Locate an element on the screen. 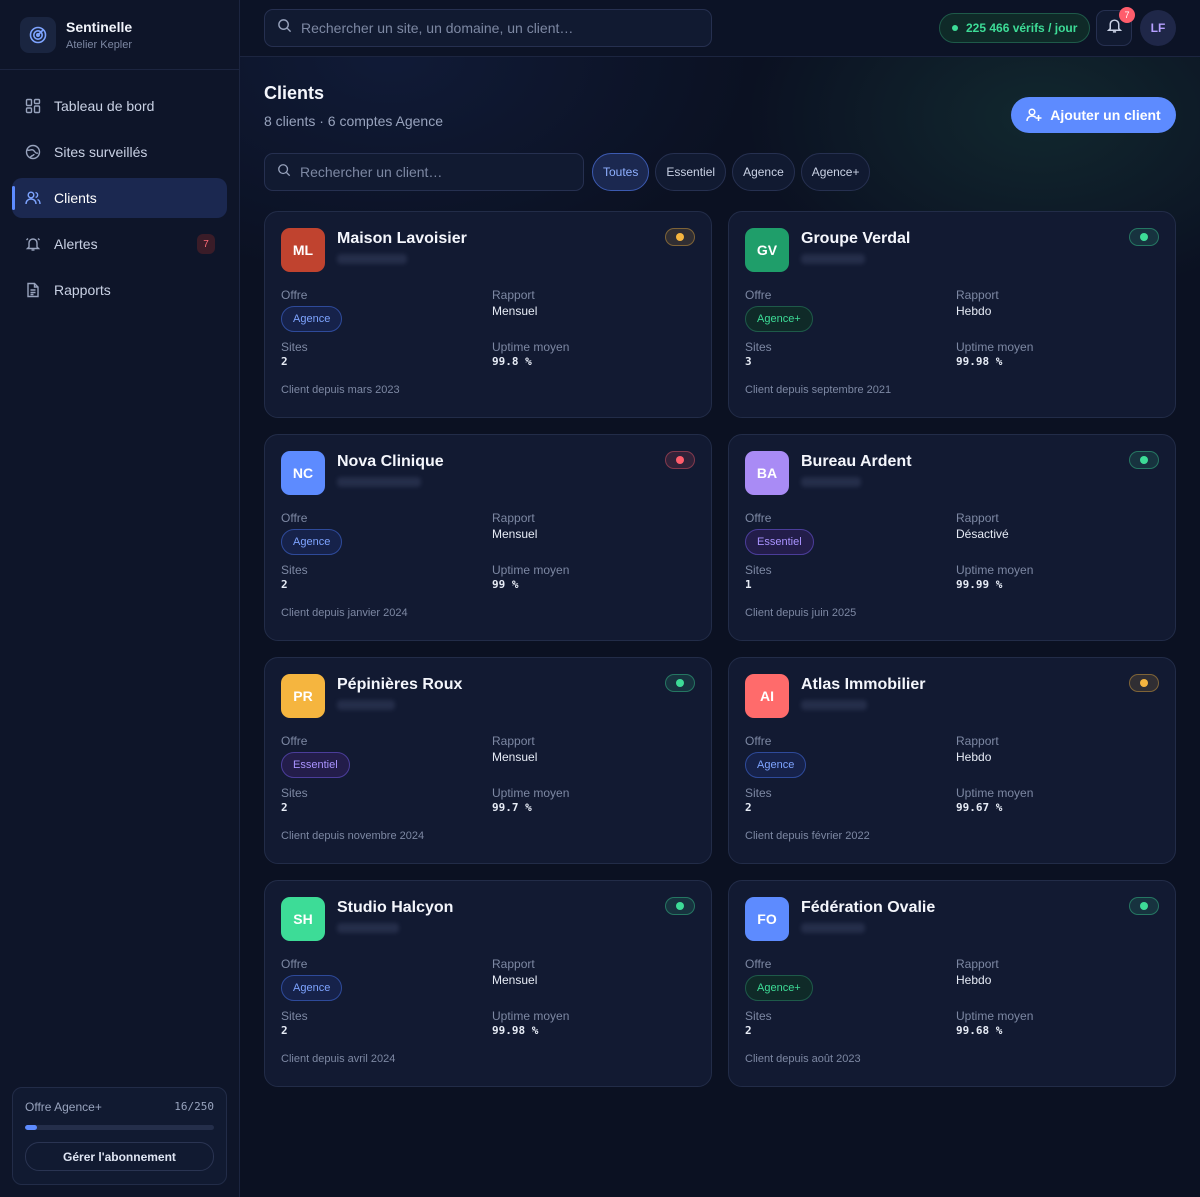 This screenshot has height=1197, width=1200. plan-name: Offre Agence+ is located at coordinates (63, 1107).